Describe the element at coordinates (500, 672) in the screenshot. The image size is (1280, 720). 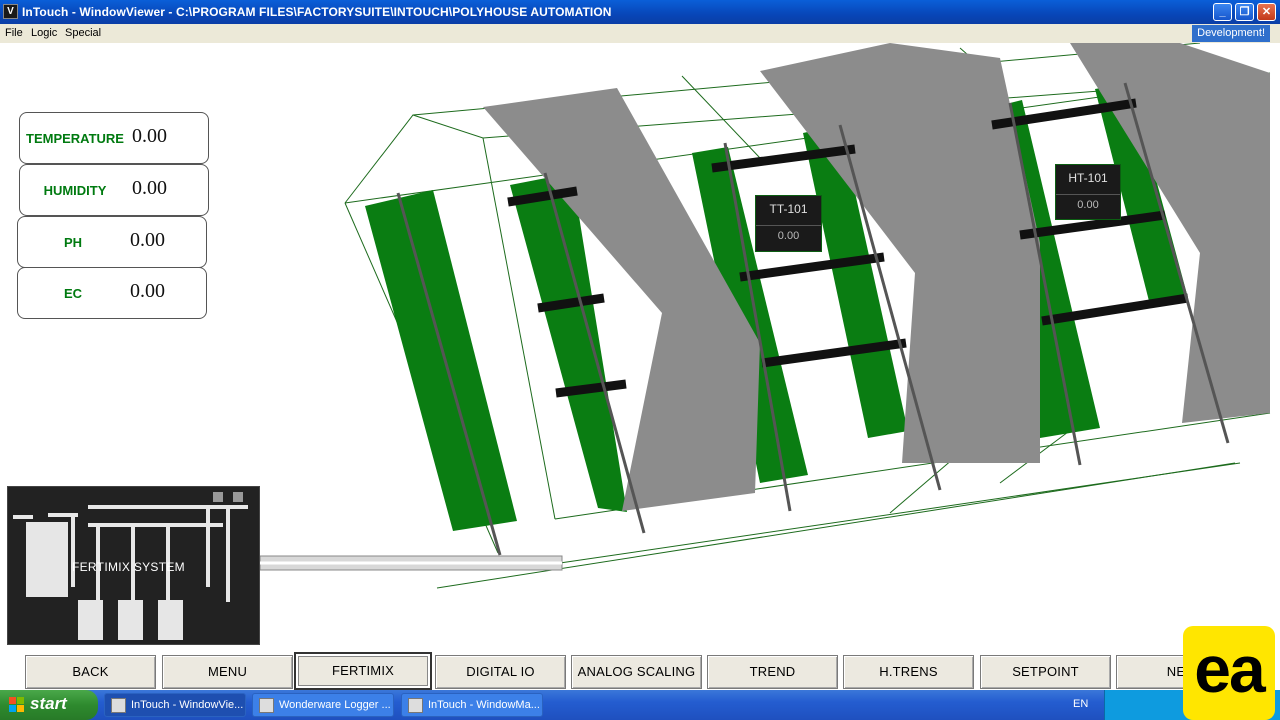
I see `digital-io-button: DIGITAL IO` at that location.